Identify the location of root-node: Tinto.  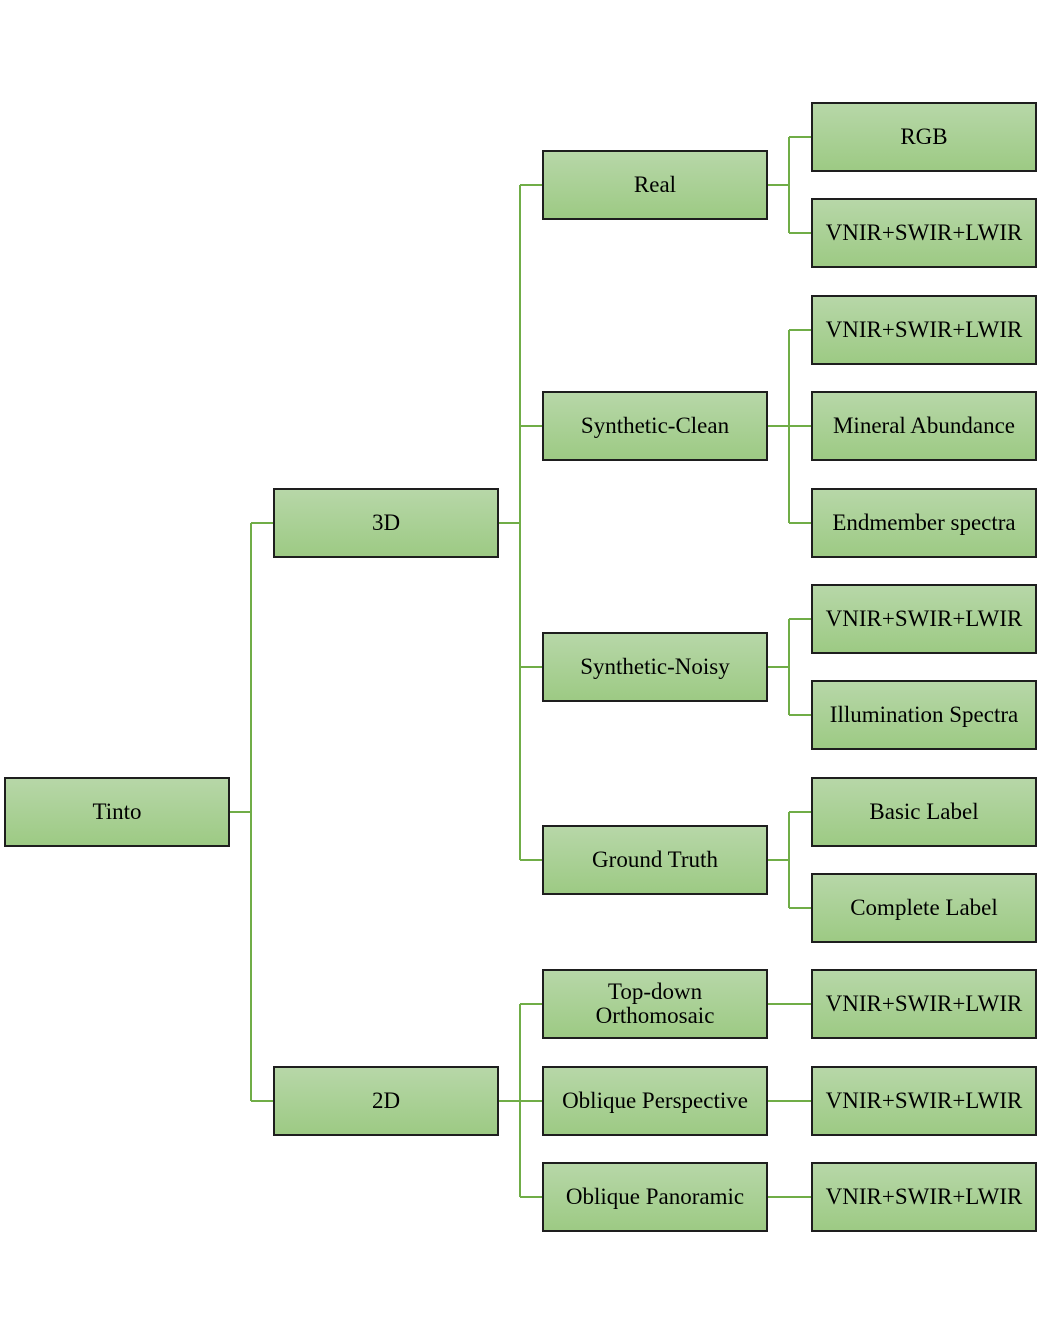
(117, 812).